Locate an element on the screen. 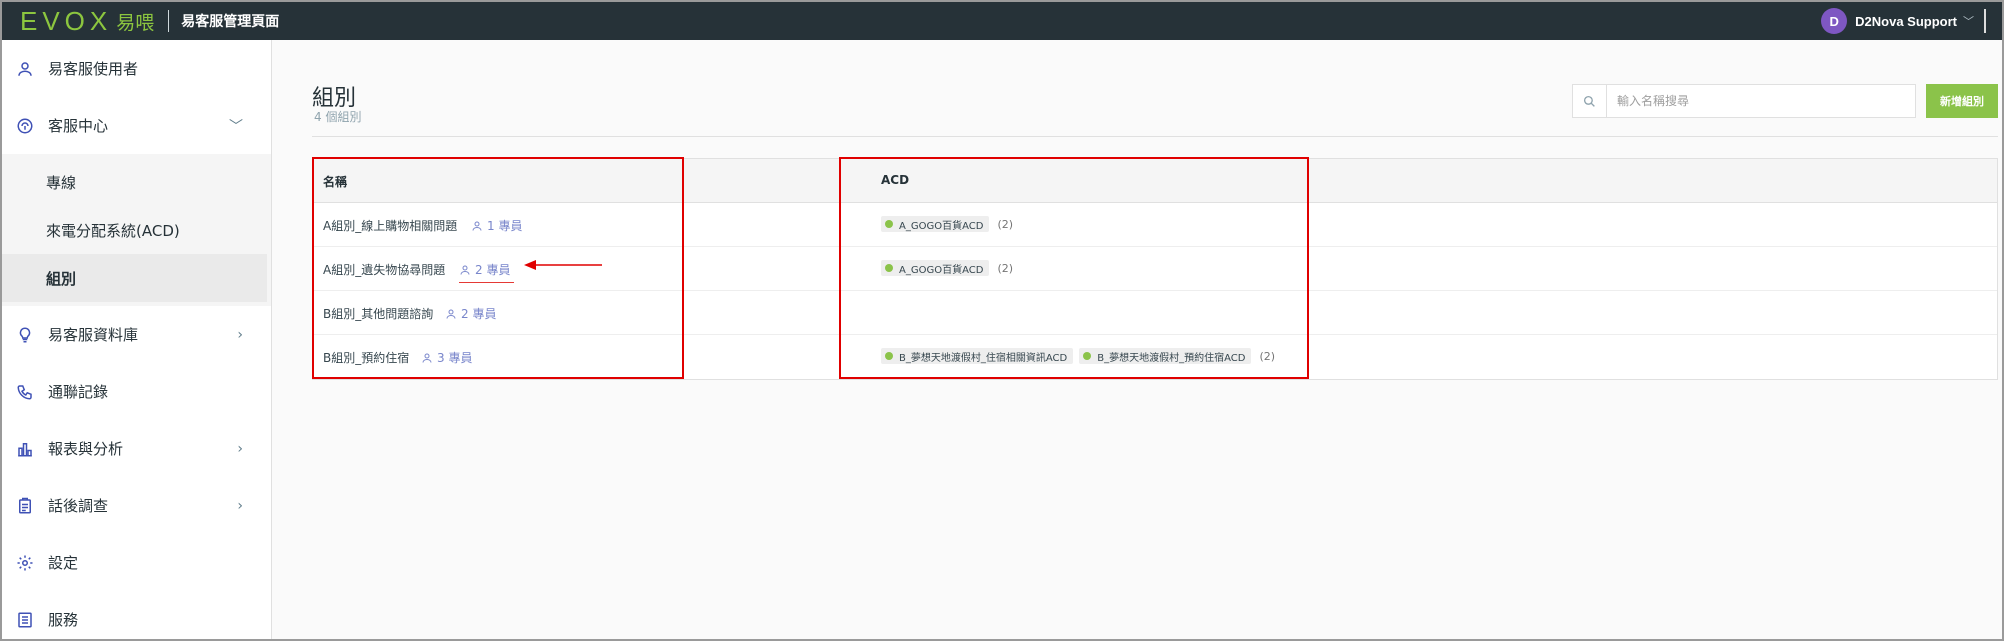 Image resolution: width=2004 pixels, height=641 pixels. table-row: A組別_遺失物協尋問題 2 專員 A_GOGO百貨ACD (2) is located at coordinates (1155, 269).